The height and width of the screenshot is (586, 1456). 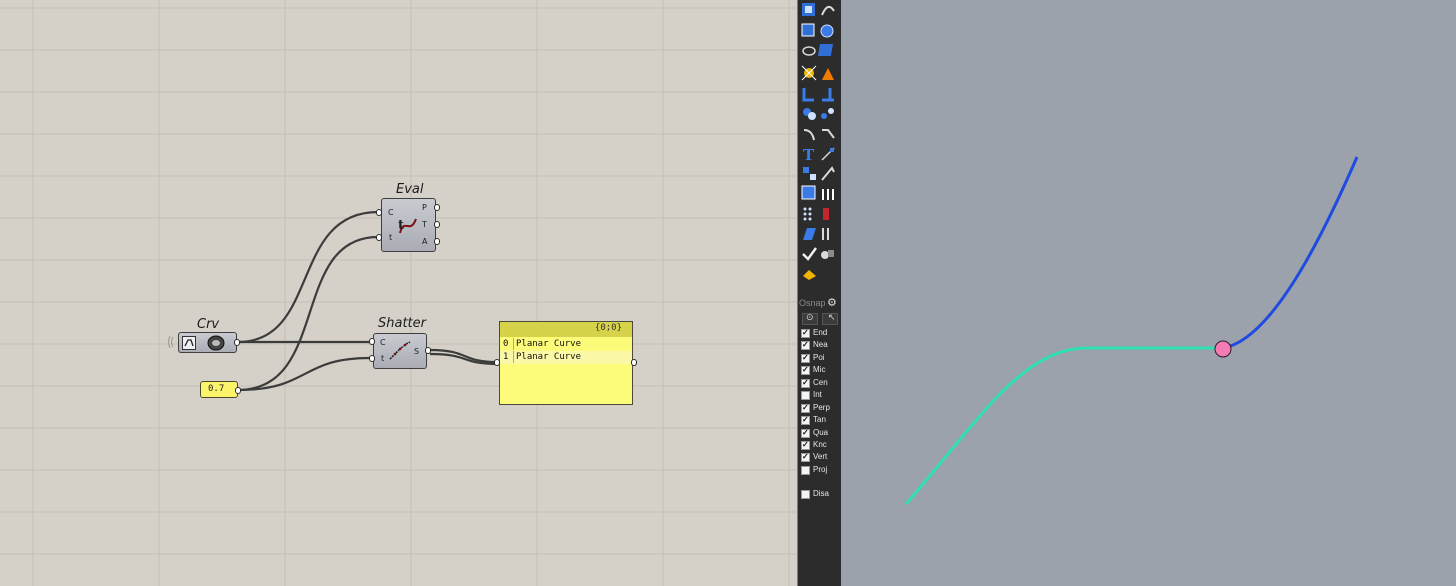 What do you see at coordinates (424, 224) in the screenshot?
I see `eval-output-t: T` at bounding box center [424, 224].